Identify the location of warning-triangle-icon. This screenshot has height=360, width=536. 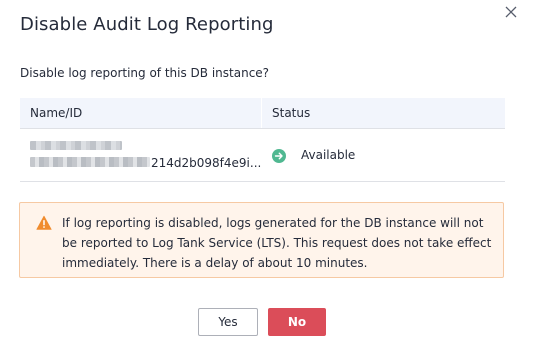
(44, 223).